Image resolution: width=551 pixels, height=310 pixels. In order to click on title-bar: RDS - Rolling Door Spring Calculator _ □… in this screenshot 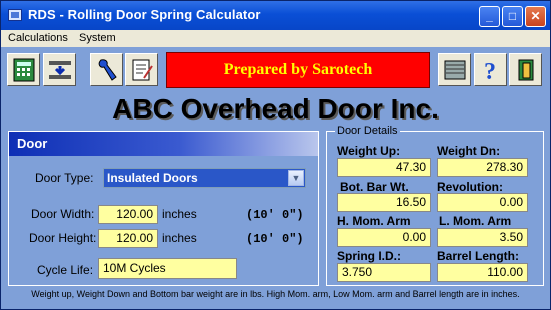, I will do `click(275, 15)`.